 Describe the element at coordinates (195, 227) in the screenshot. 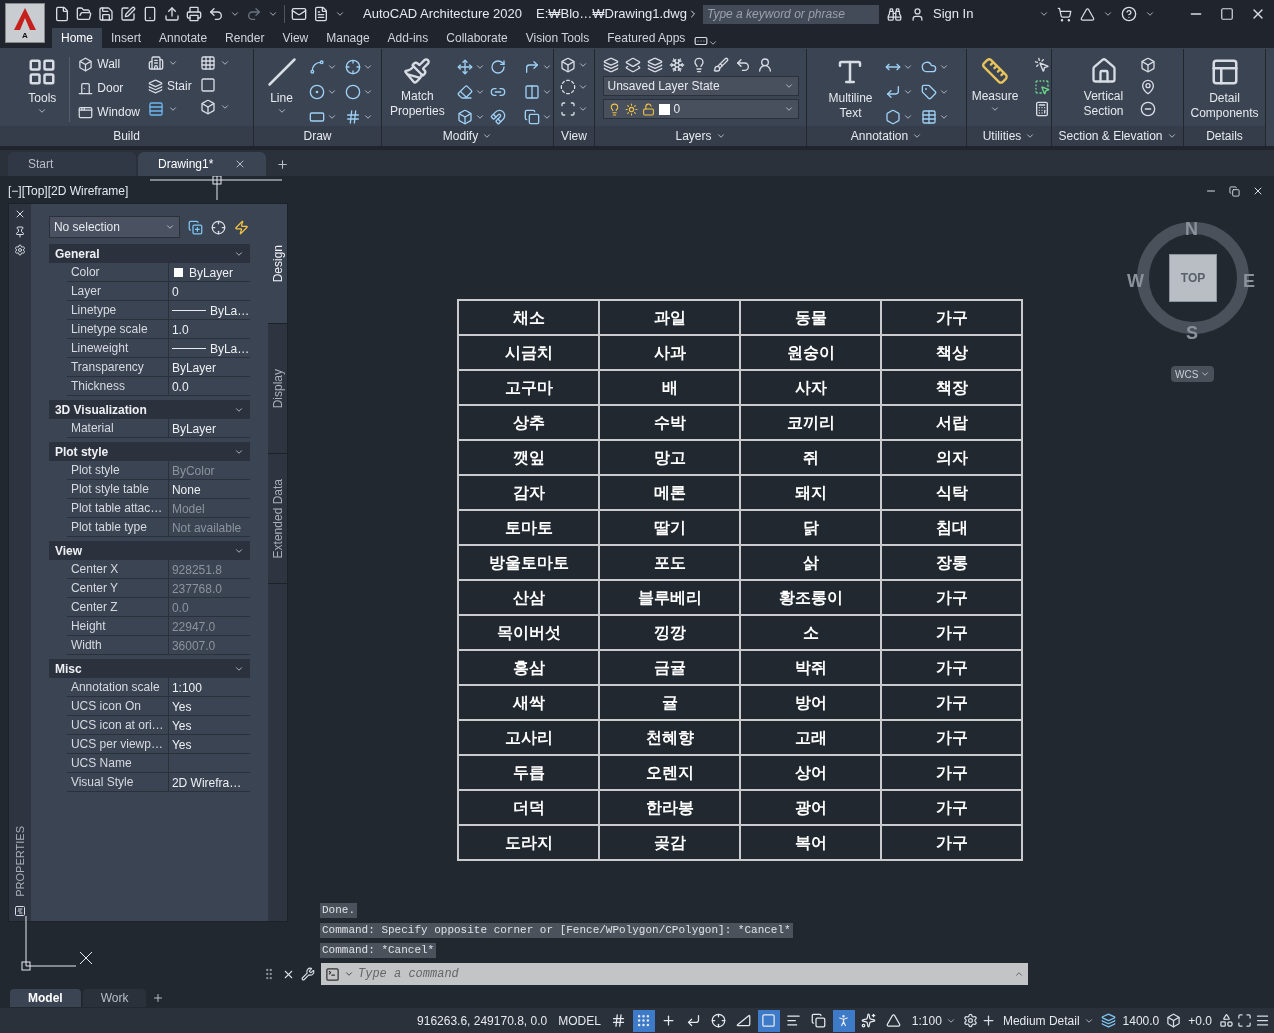

I see `add-selection-icon` at that location.